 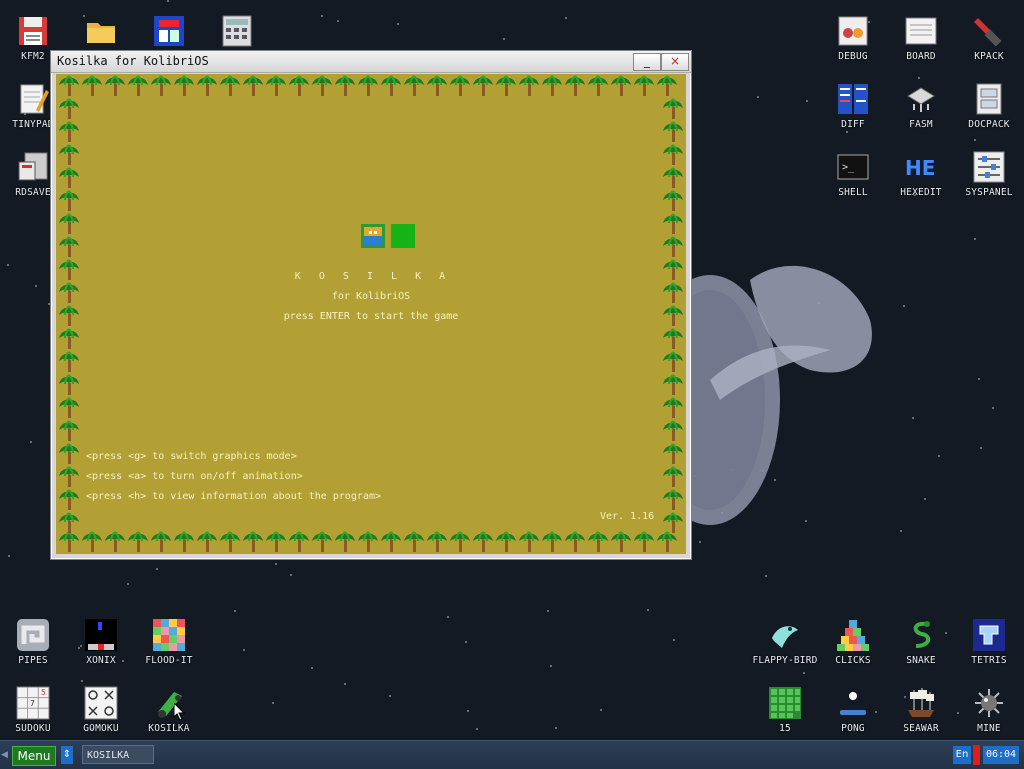 I want to click on syspanel-label: SYSPANEL, so click(x=989, y=192).